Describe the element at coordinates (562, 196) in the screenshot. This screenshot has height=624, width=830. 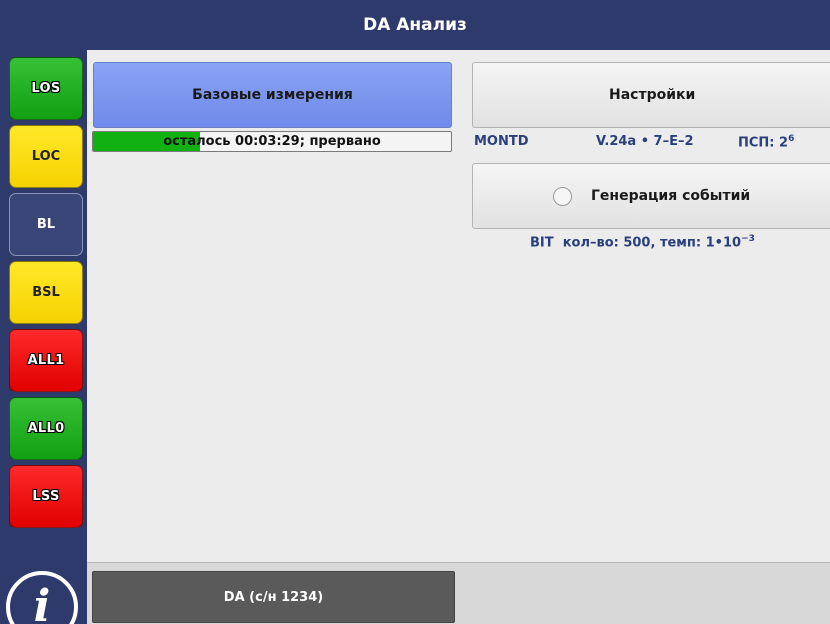
I see `event-generation-radio` at that location.